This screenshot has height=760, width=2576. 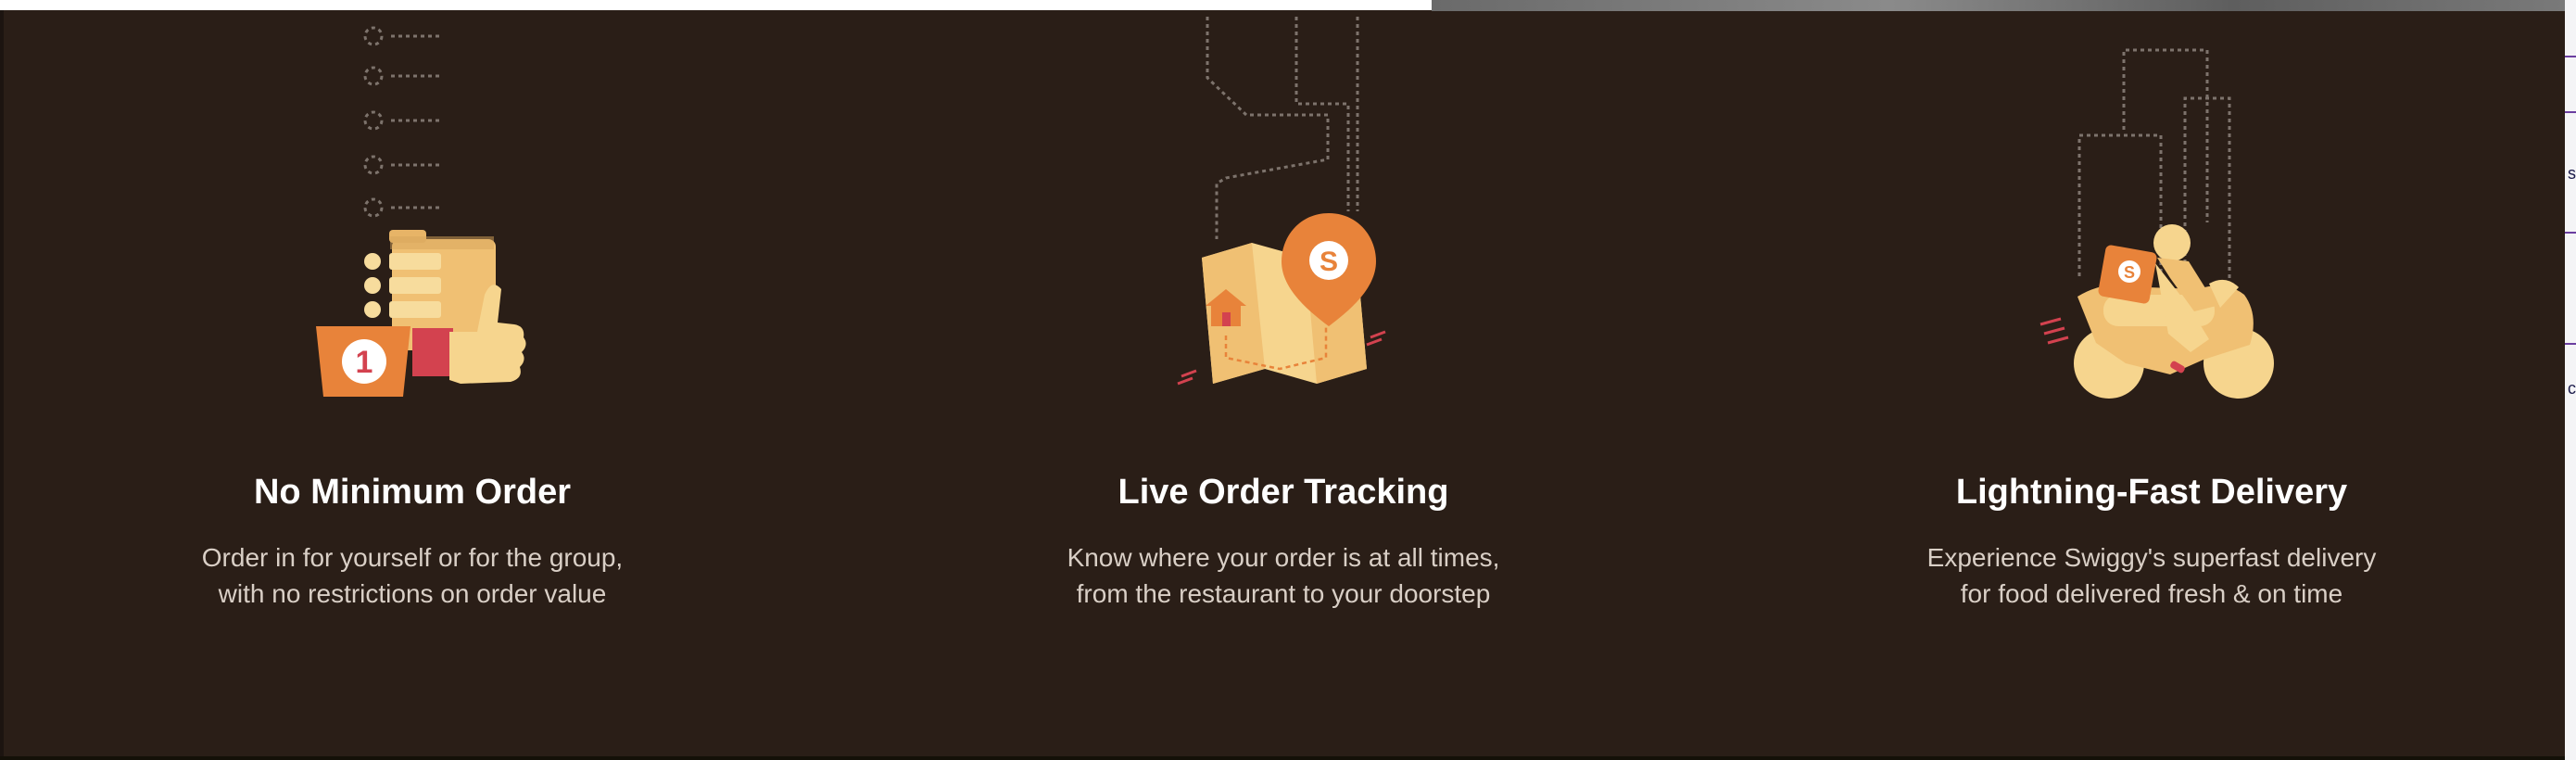 I want to click on feature-title: Live Order Tracking, so click(x=1283, y=493).